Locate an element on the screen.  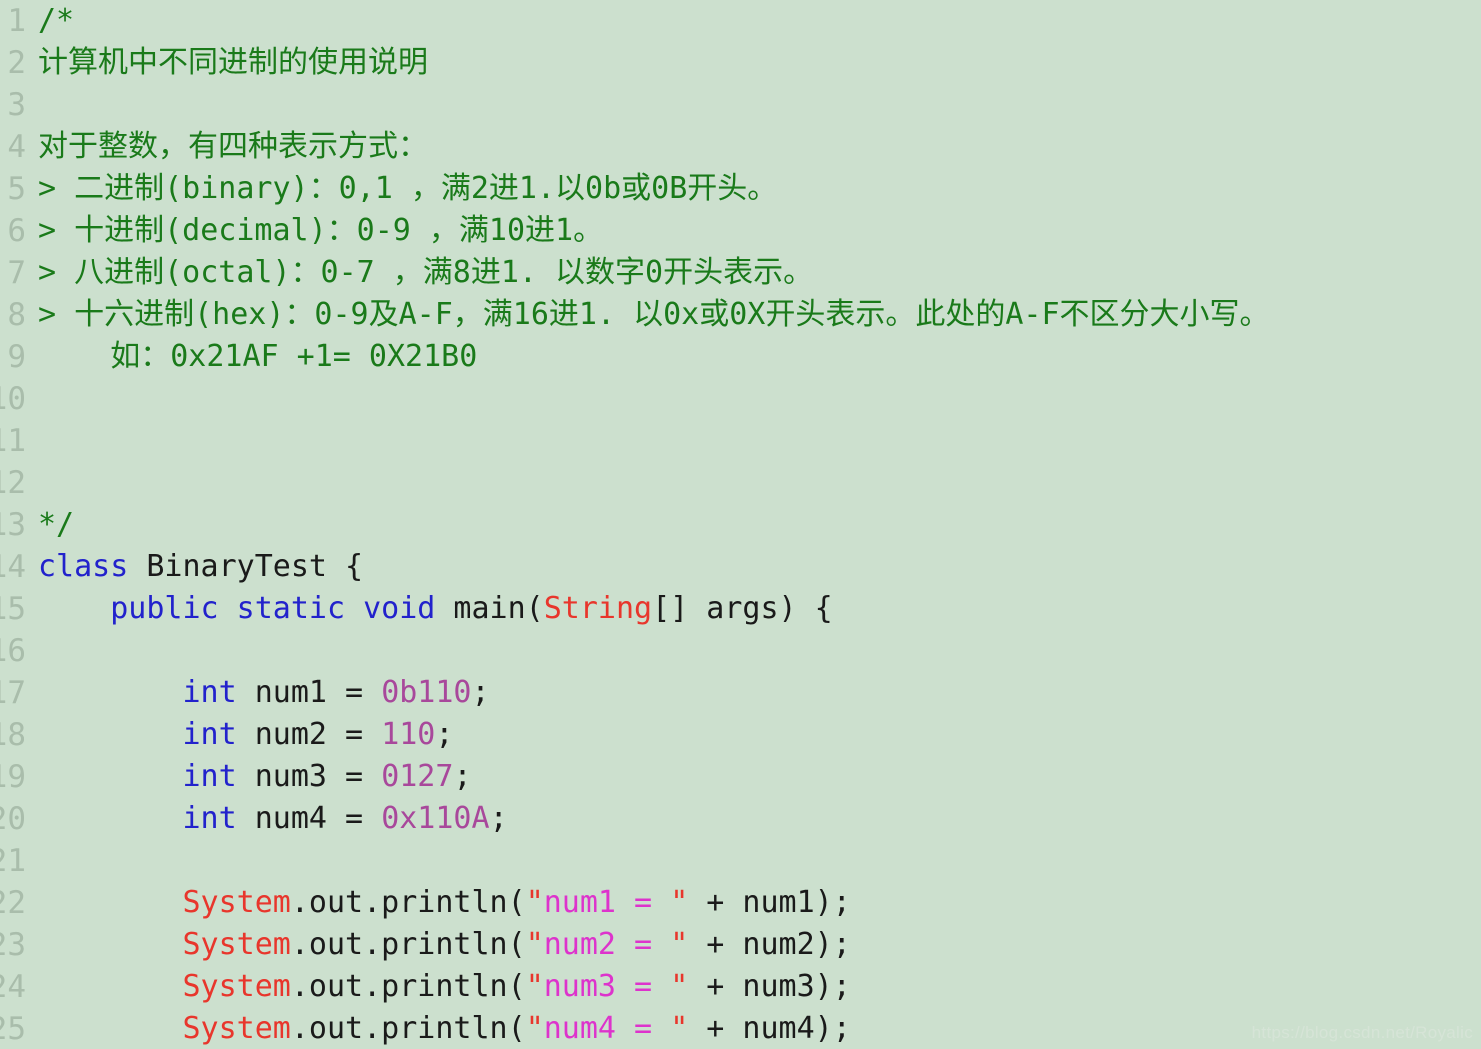
code-line: System.out.println("num1 = " + num1); is located at coordinates (759, 903).